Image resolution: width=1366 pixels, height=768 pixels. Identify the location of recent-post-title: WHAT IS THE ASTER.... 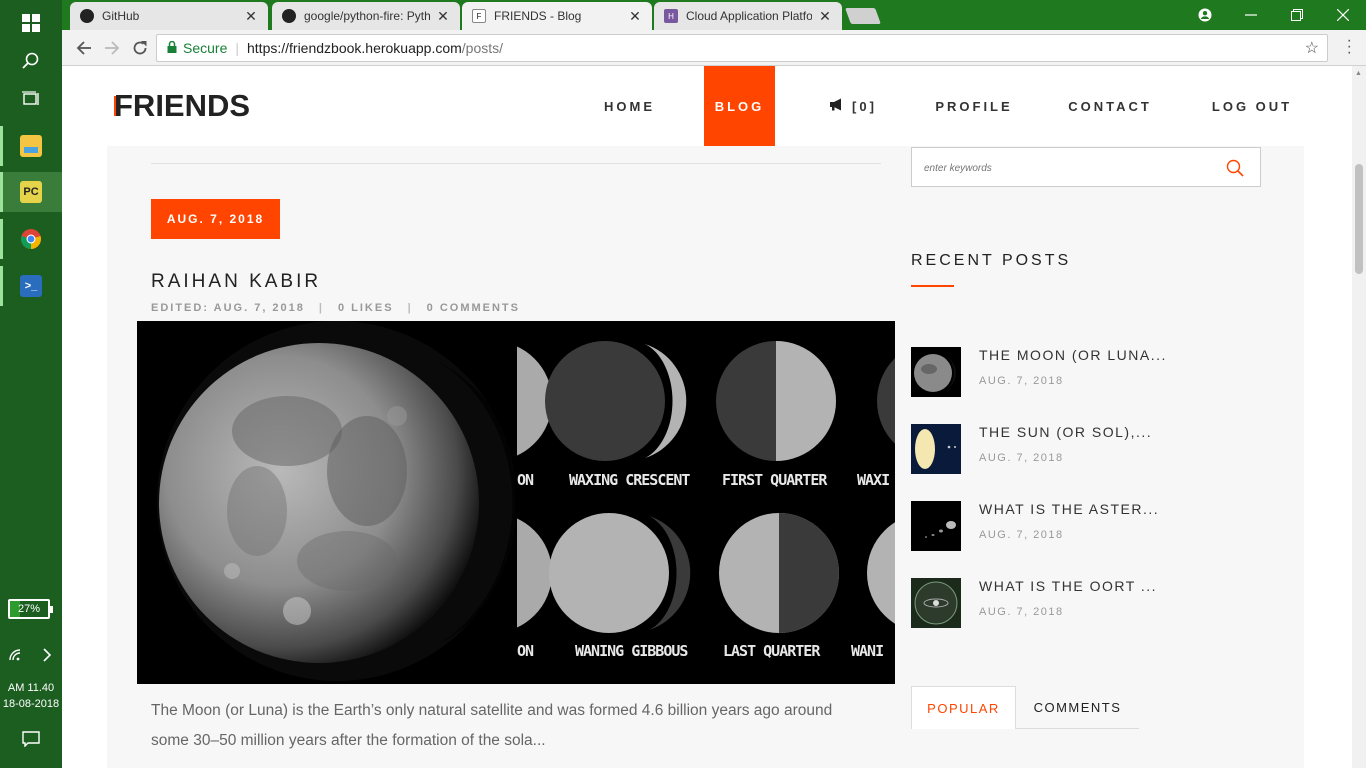
(1069, 509).